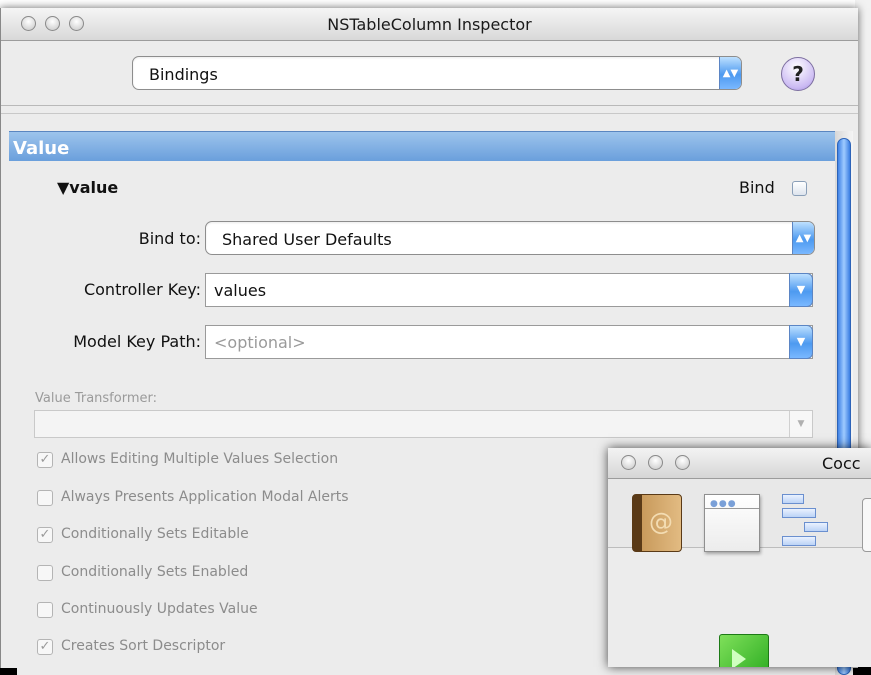  I want to click on value-disclosure-toggle: ▼value, so click(87, 187).